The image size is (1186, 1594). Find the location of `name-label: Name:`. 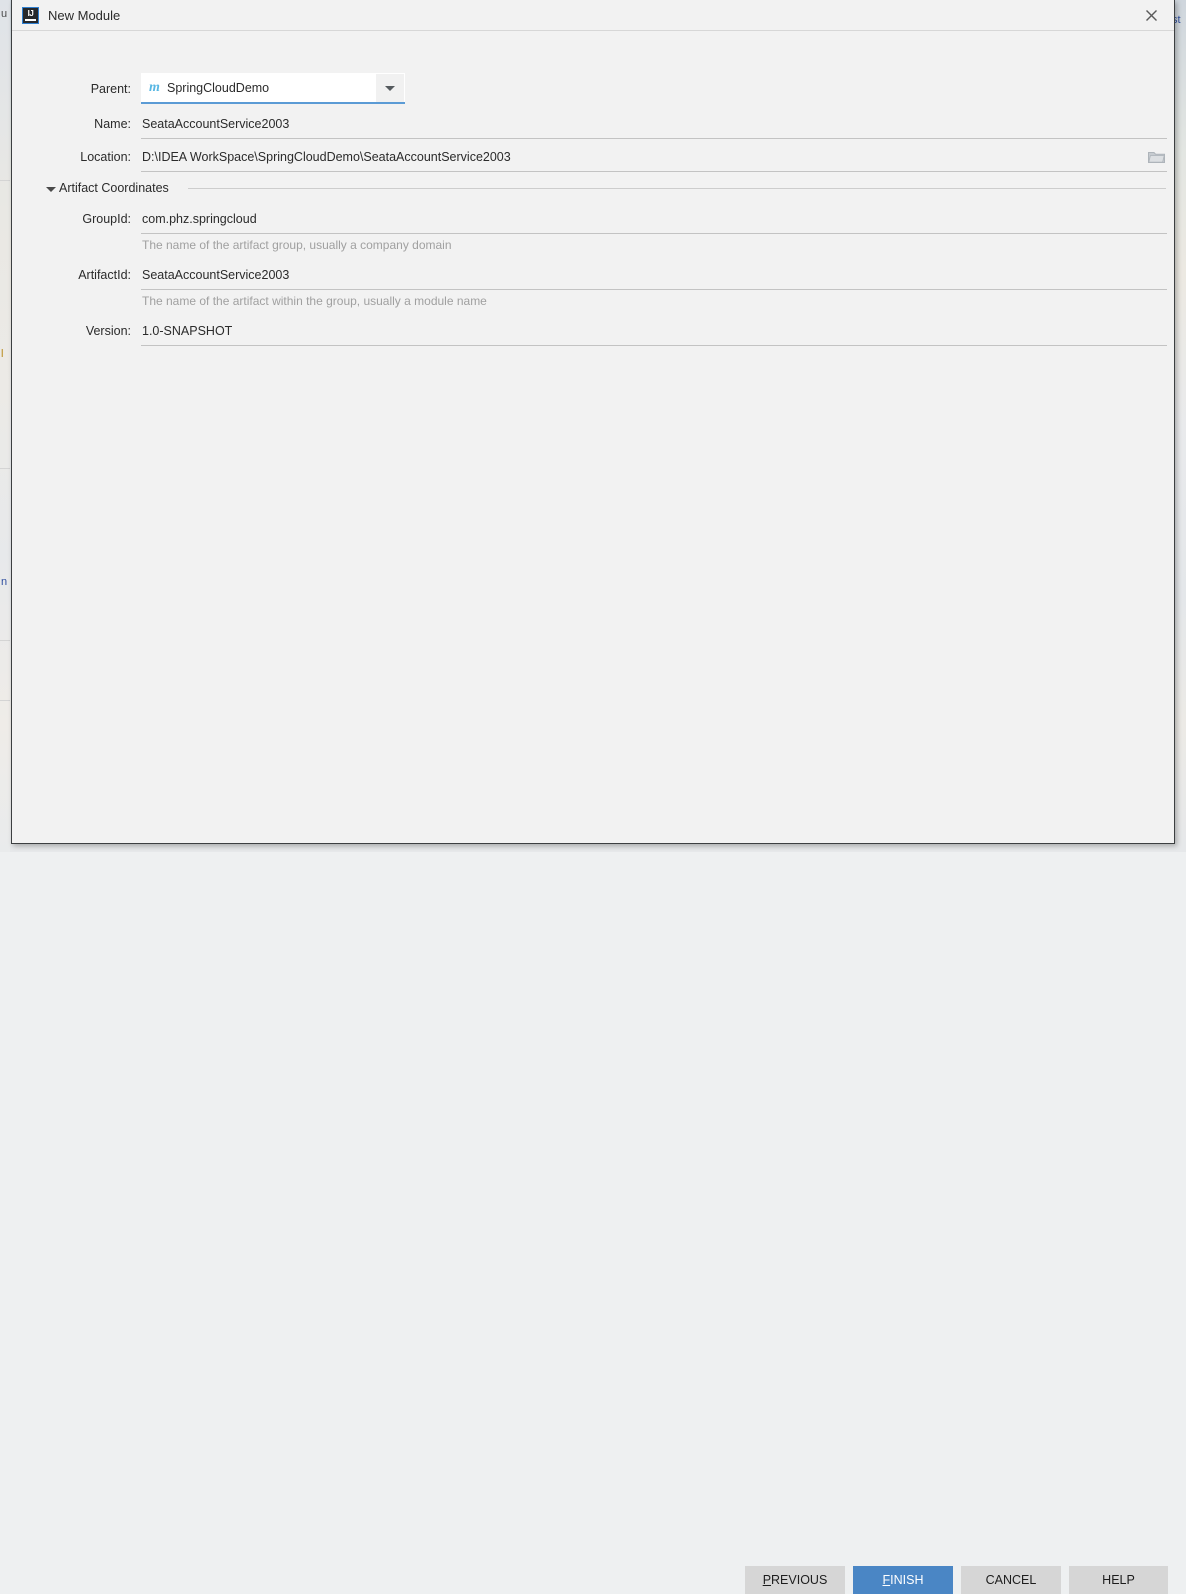

name-label: Name: is located at coordinates (112, 124).